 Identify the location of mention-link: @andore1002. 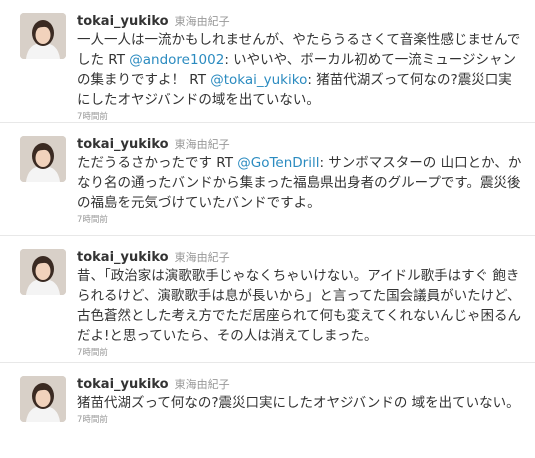
(176, 60).